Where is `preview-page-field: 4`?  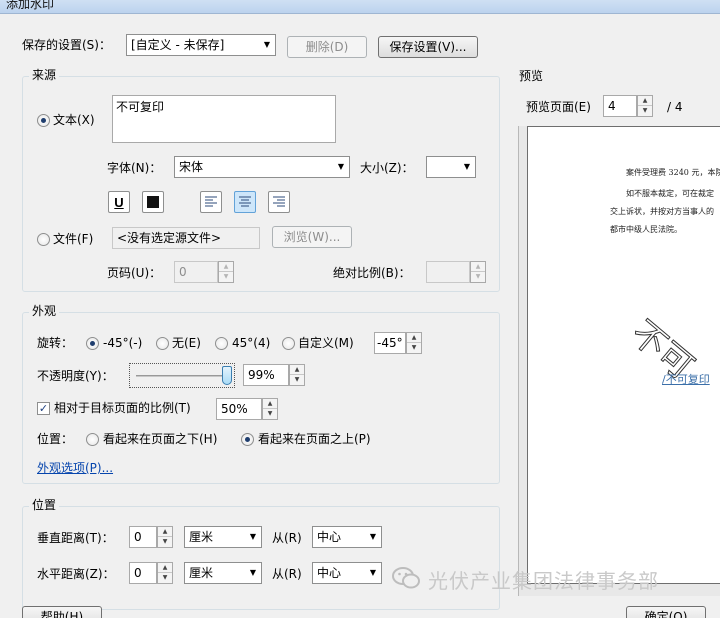 preview-page-field: 4 is located at coordinates (620, 106).